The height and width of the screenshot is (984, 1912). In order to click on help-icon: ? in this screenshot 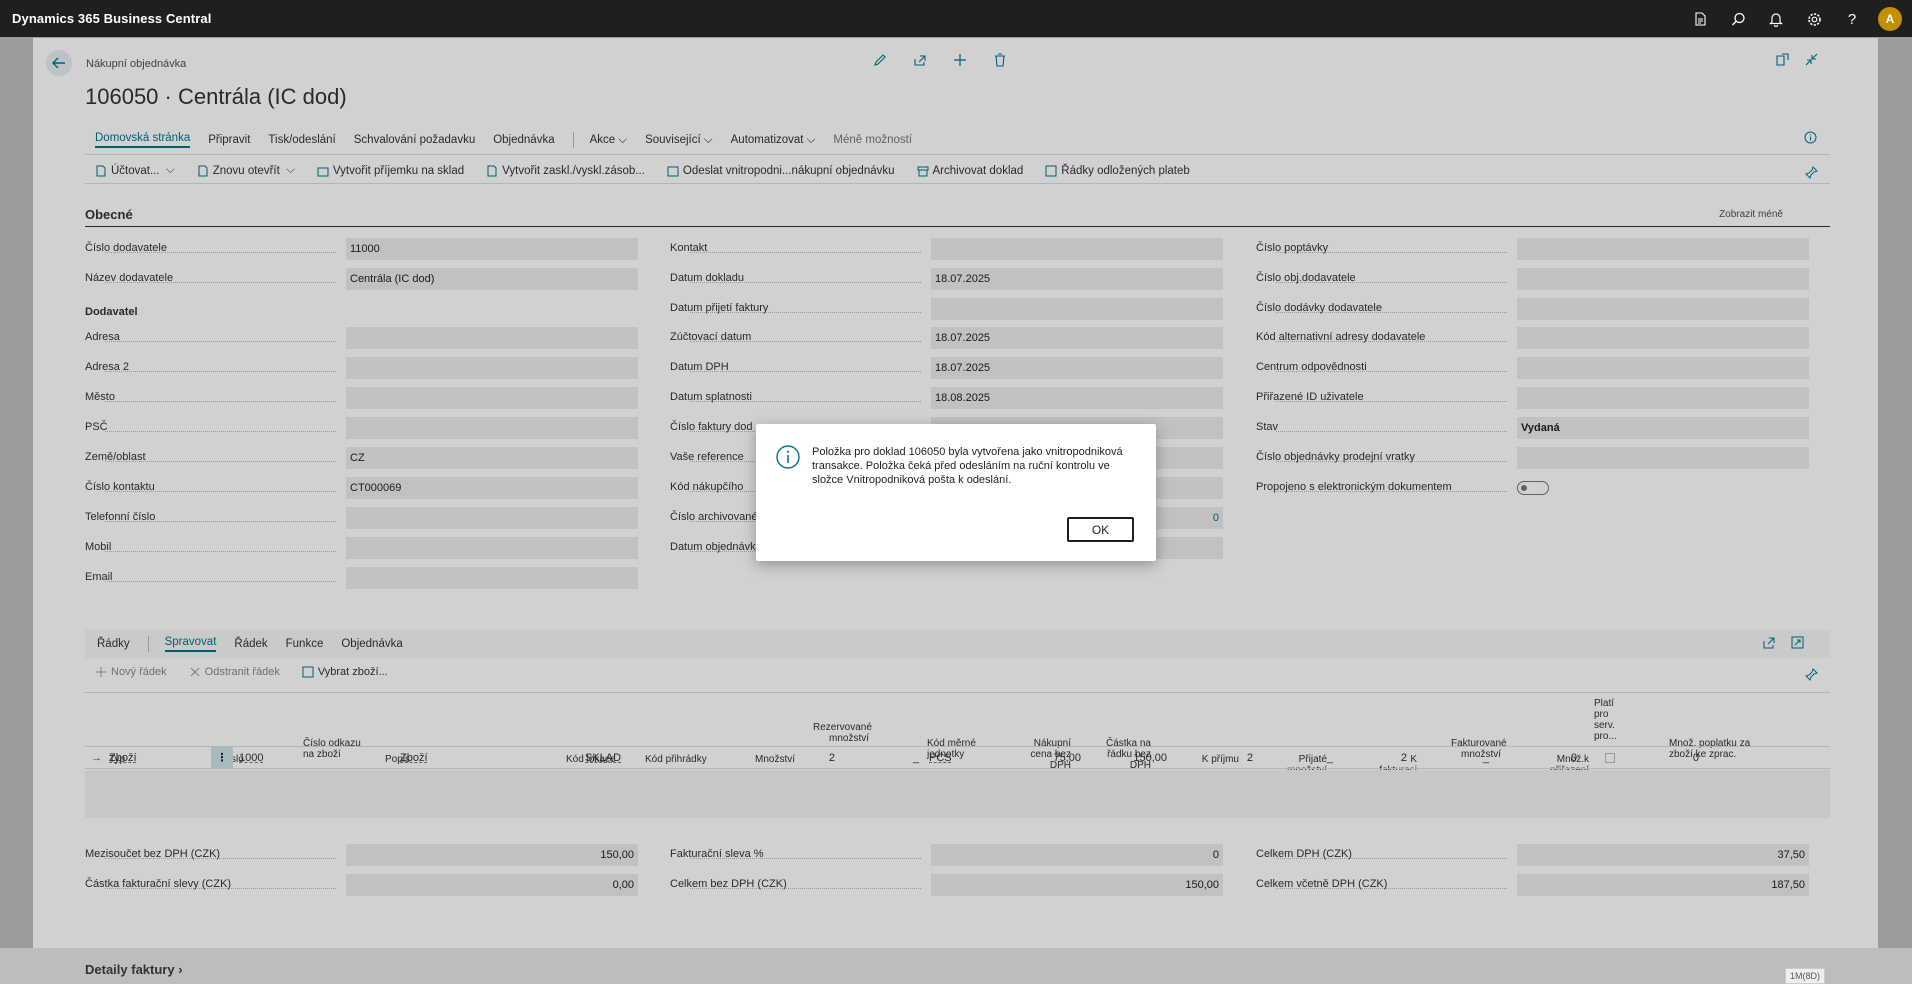, I will do `click(1852, 19)`.